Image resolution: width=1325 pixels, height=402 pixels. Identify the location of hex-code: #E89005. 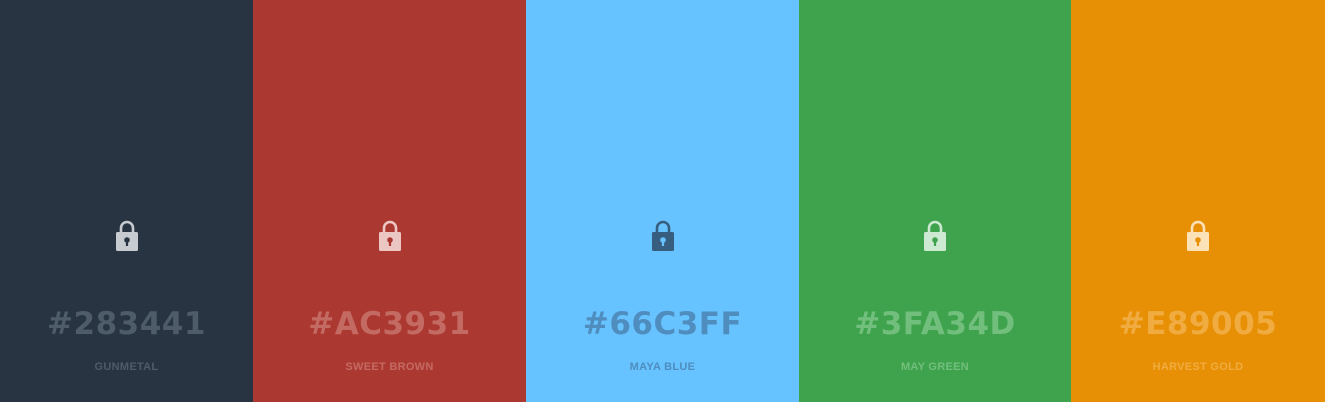
(1198, 324).